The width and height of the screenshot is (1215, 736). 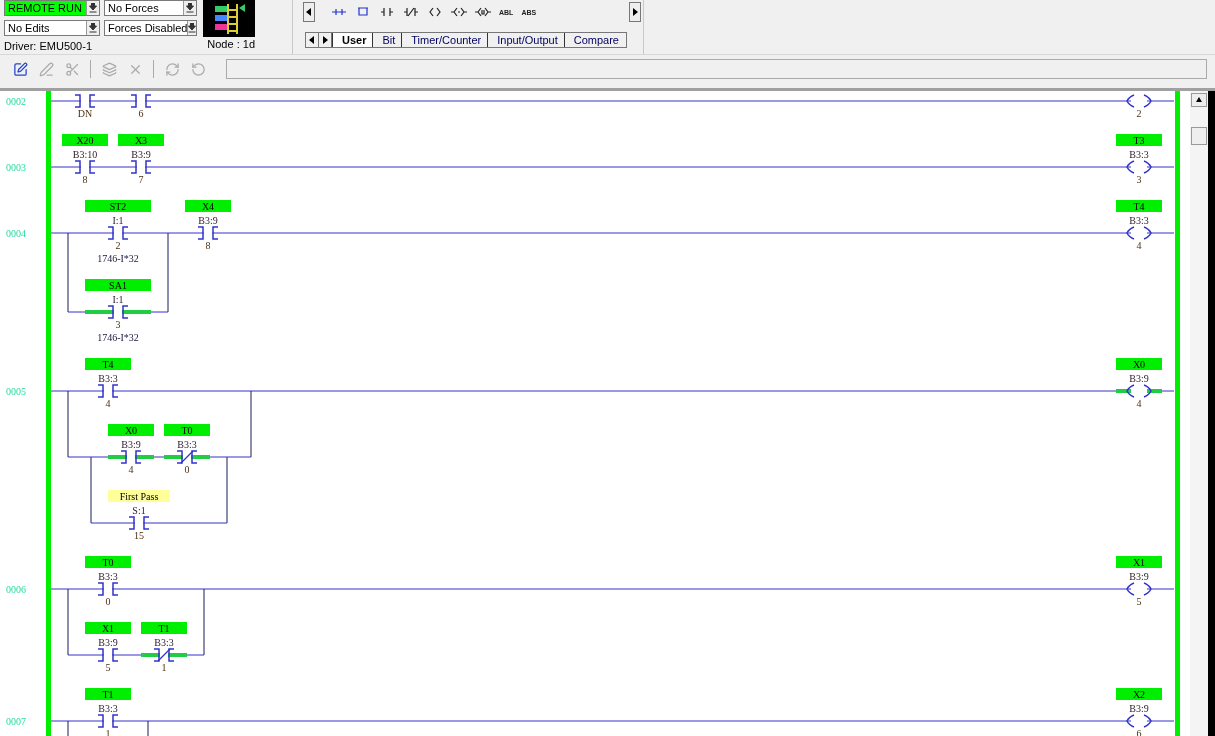 I want to click on scroll-right-button, so click(x=635, y=12).